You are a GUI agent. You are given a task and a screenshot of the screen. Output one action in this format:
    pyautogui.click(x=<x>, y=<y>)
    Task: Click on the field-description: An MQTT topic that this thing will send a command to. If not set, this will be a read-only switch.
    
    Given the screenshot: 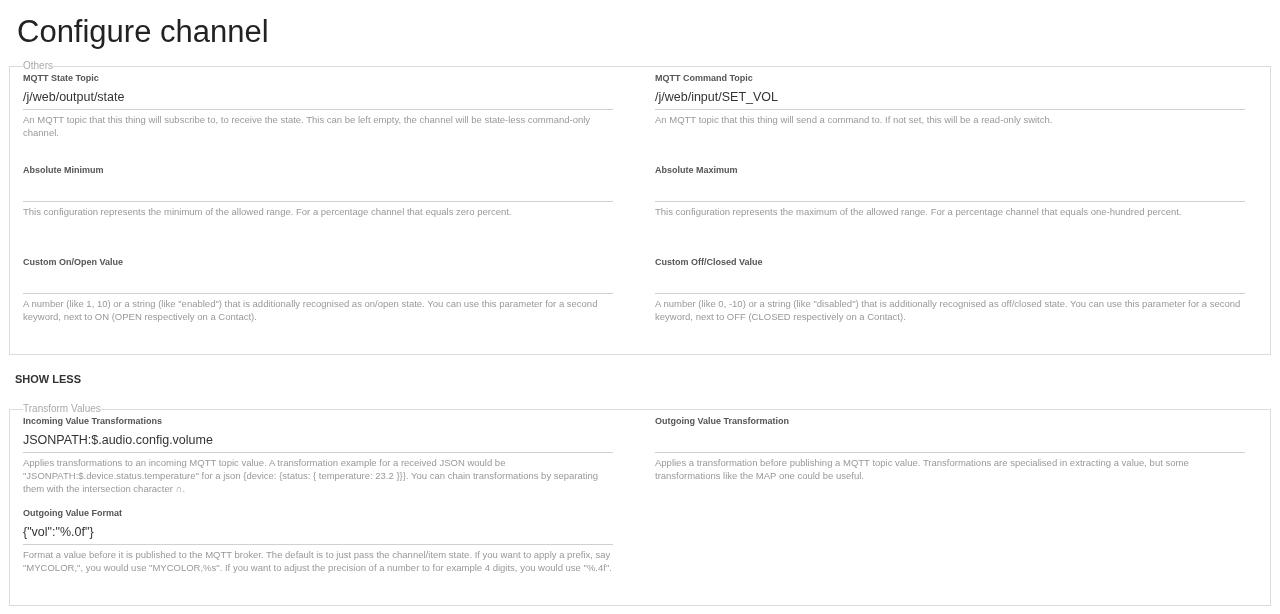 What is the action you would take?
    pyautogui.click(x=854, y=119)
    